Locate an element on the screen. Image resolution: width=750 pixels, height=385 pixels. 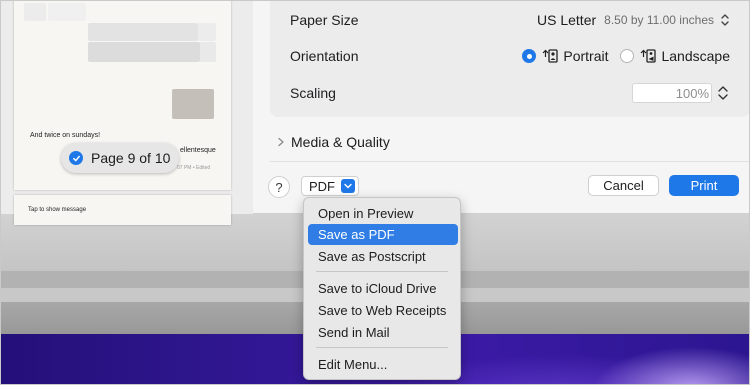
orientation-options: Portrait Landscape is located at coordinates (626, 56).